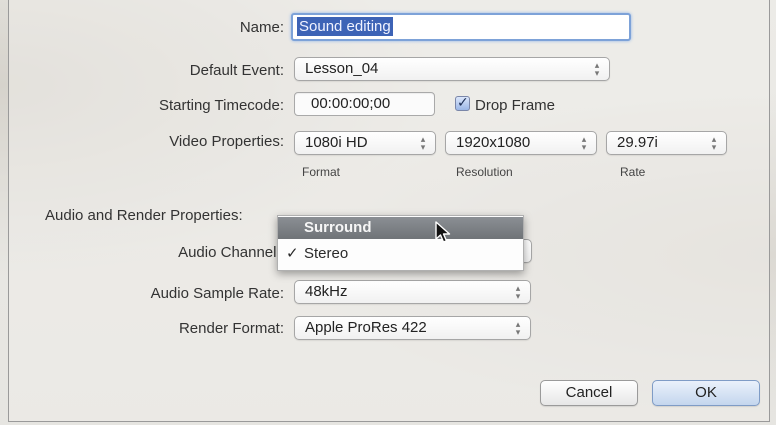 The image size is (776, 425). Describe the element at coordinates (461, 27) in the screenshot. I see `name-field: Sound editing` at that location.